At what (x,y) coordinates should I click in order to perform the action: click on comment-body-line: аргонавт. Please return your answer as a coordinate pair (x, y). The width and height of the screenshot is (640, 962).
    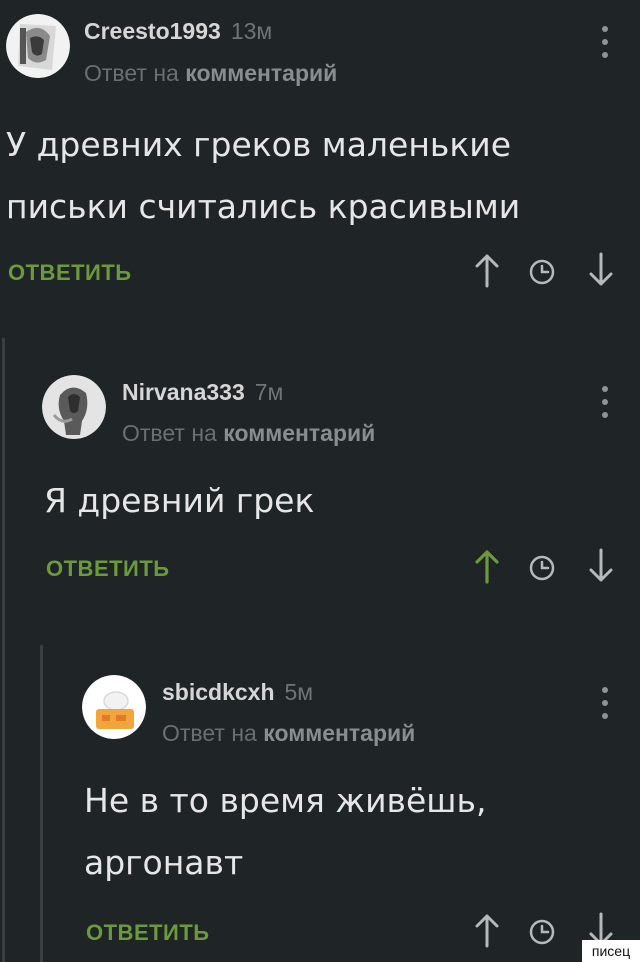
    Looking at the image, I should click on (164, 862).